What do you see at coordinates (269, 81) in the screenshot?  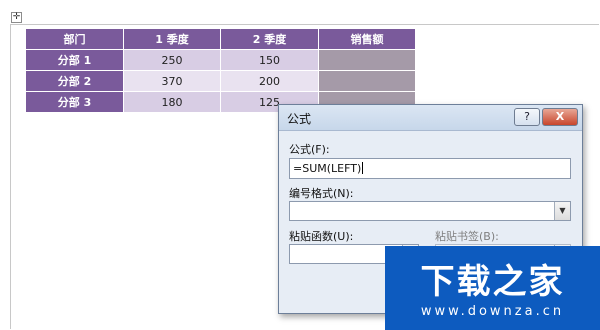 I see `cell-q2: 200` at bounding box center [269, 81].